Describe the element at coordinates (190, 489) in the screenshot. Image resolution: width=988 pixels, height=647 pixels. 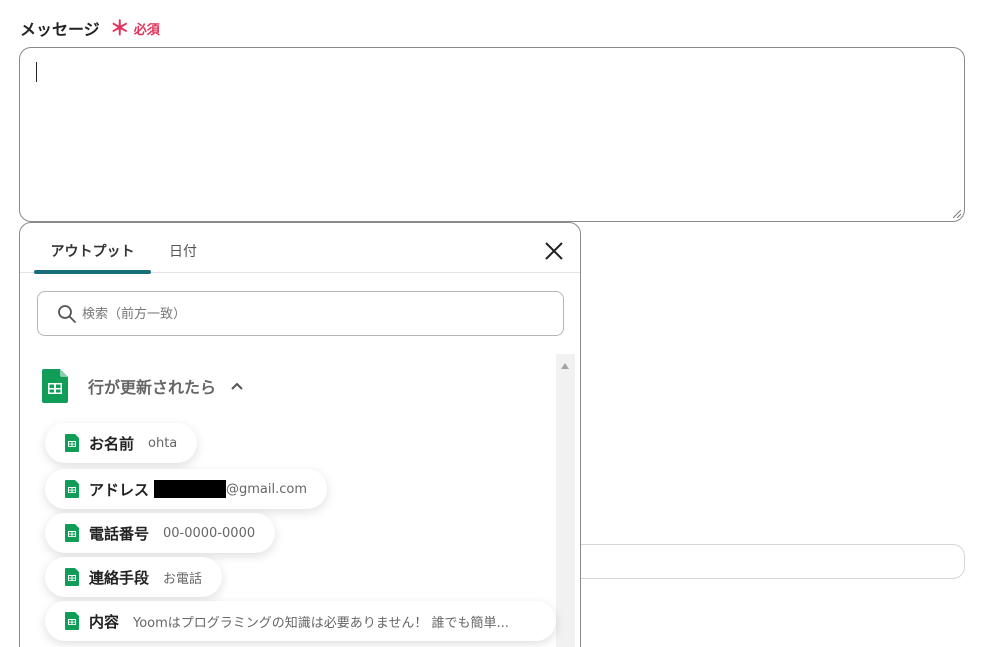
I see `redaction-block` at that location.